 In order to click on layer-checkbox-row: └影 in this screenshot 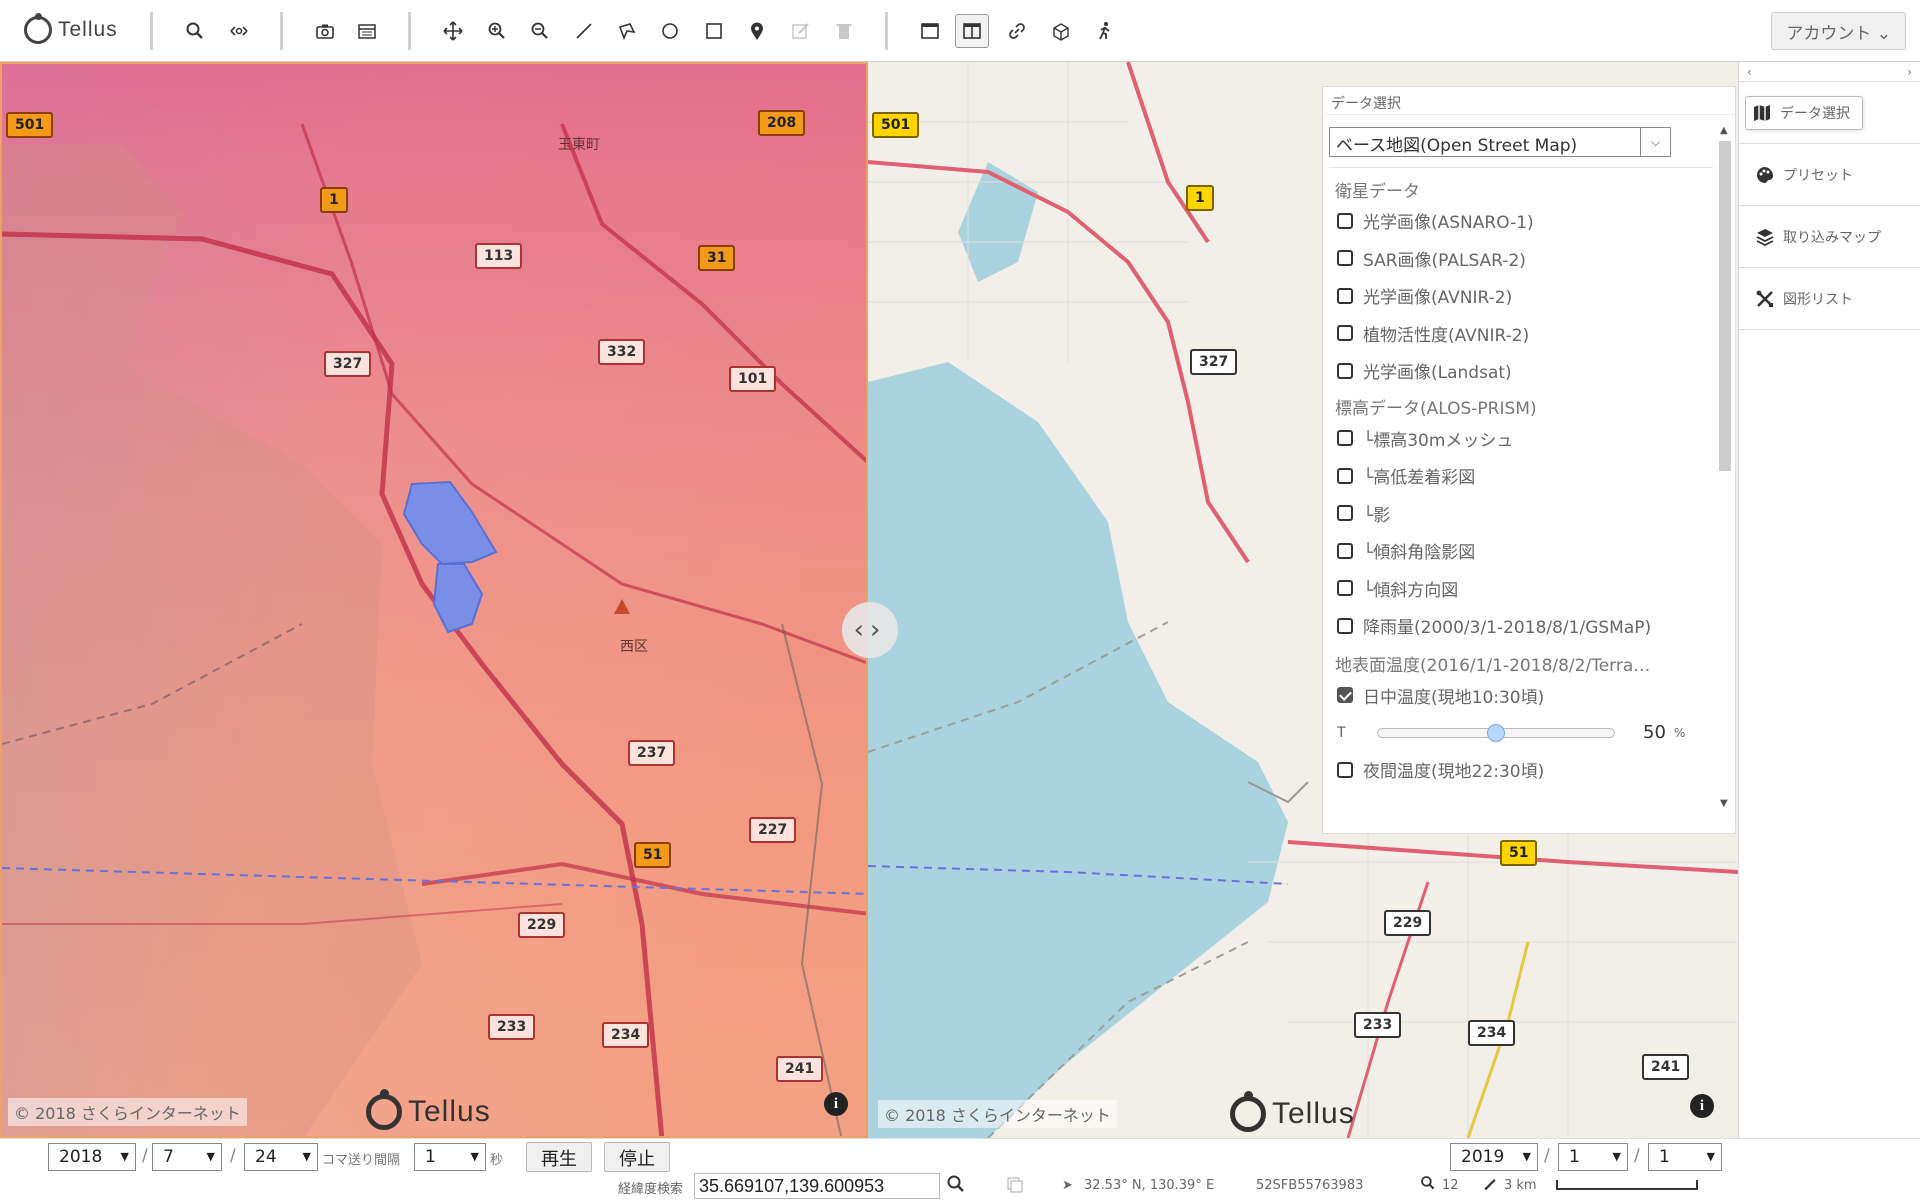, I will do `click(1521, 514)`.